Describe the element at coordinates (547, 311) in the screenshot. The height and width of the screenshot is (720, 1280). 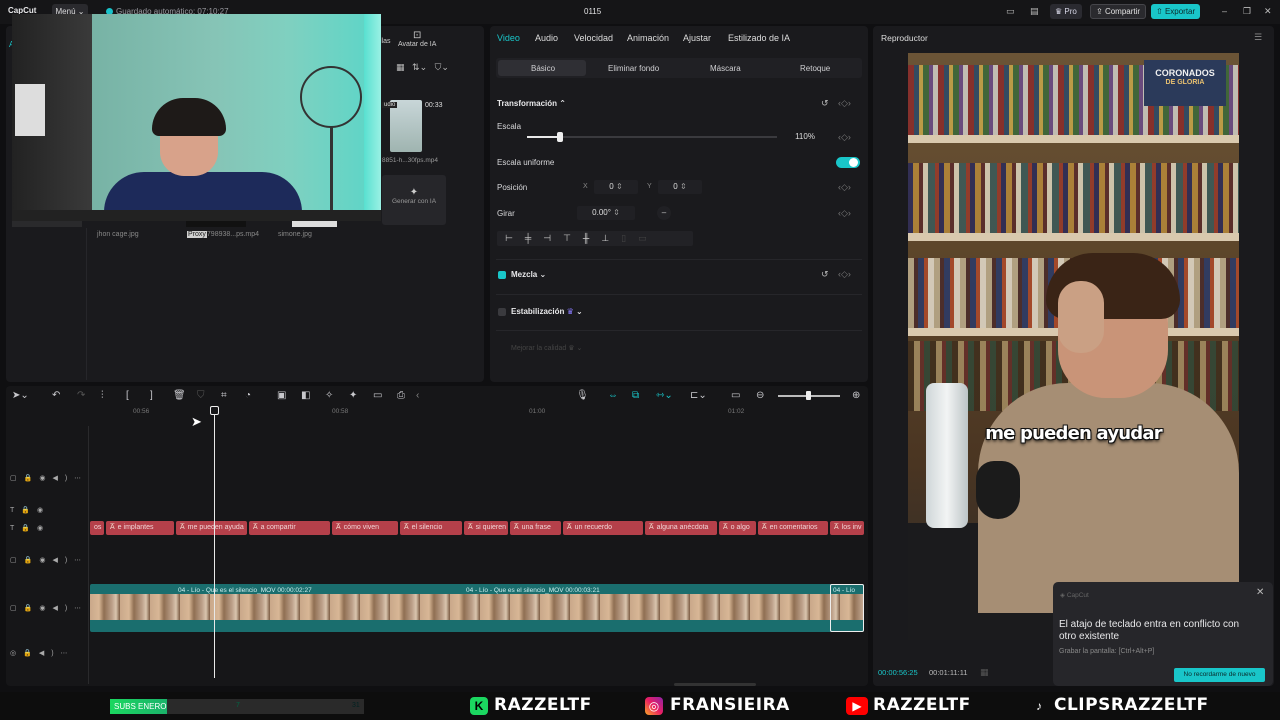
I see `section-stabilize: Estabilización ♛ ⌄` at that location.